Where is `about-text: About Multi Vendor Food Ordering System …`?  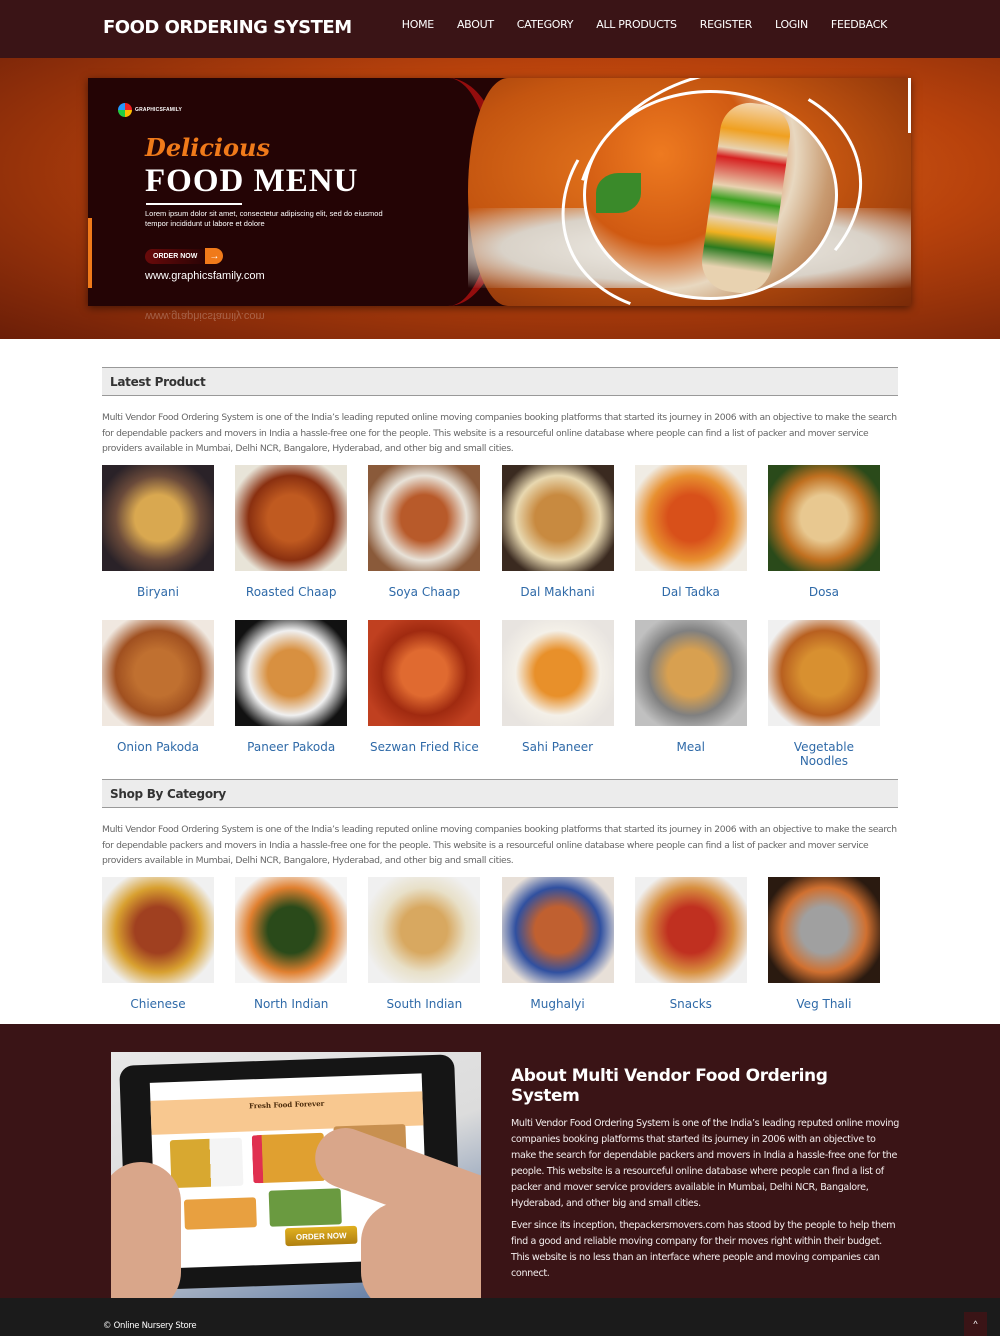
about-text: About Multi Vendor Food Ordering System … is located at coordinates (706, 1174).